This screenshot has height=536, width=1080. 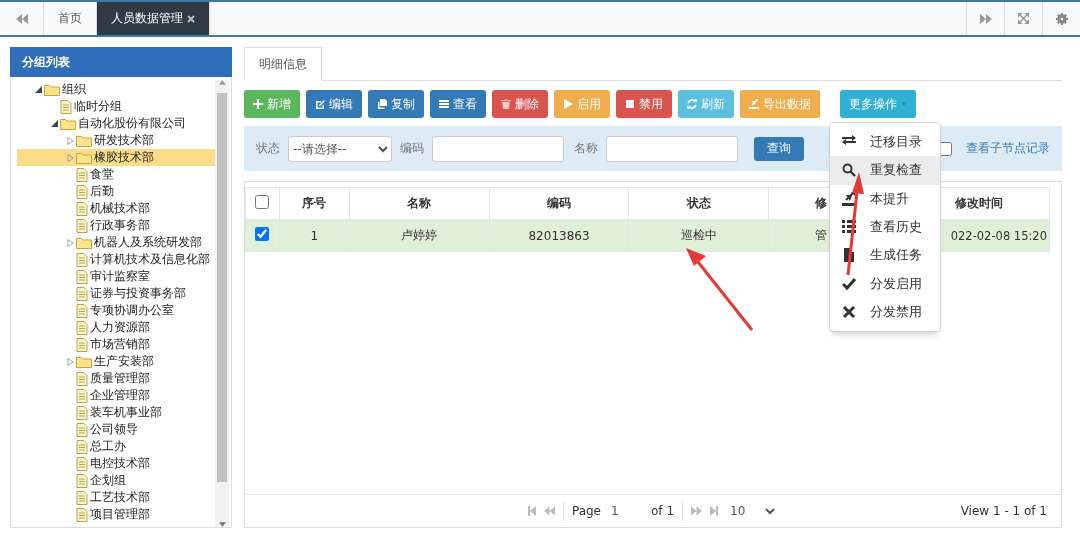 I want to click on tree-item: 总工办, so click(x=116, y=446).